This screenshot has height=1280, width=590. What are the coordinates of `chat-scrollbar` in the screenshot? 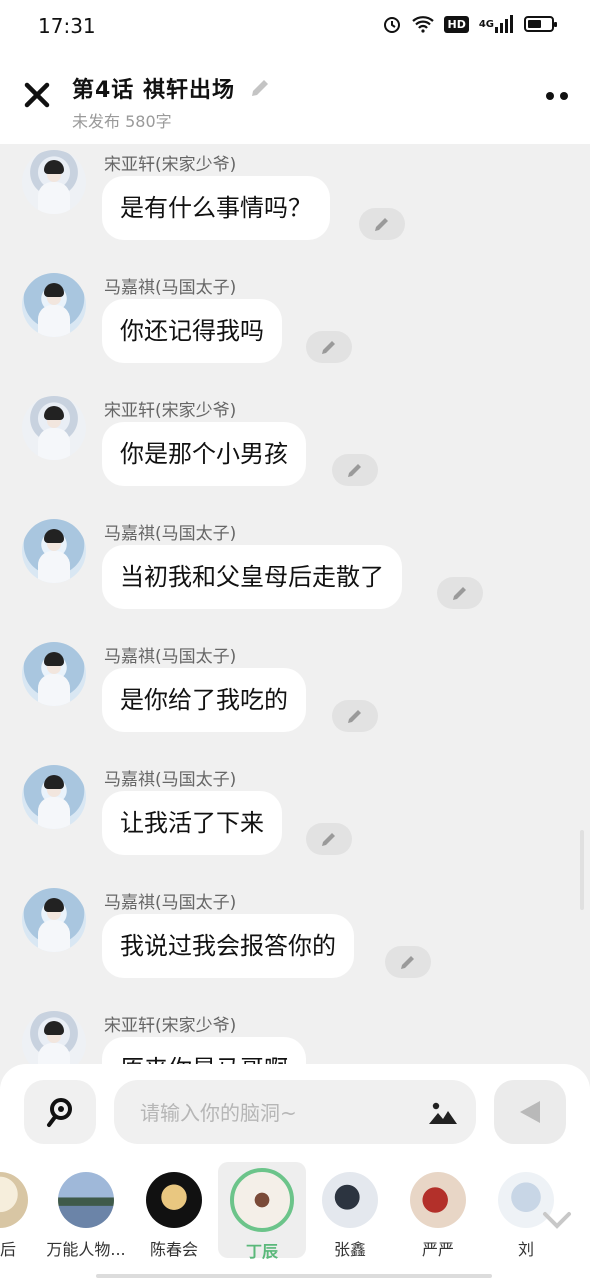 It's located at (582, 870).